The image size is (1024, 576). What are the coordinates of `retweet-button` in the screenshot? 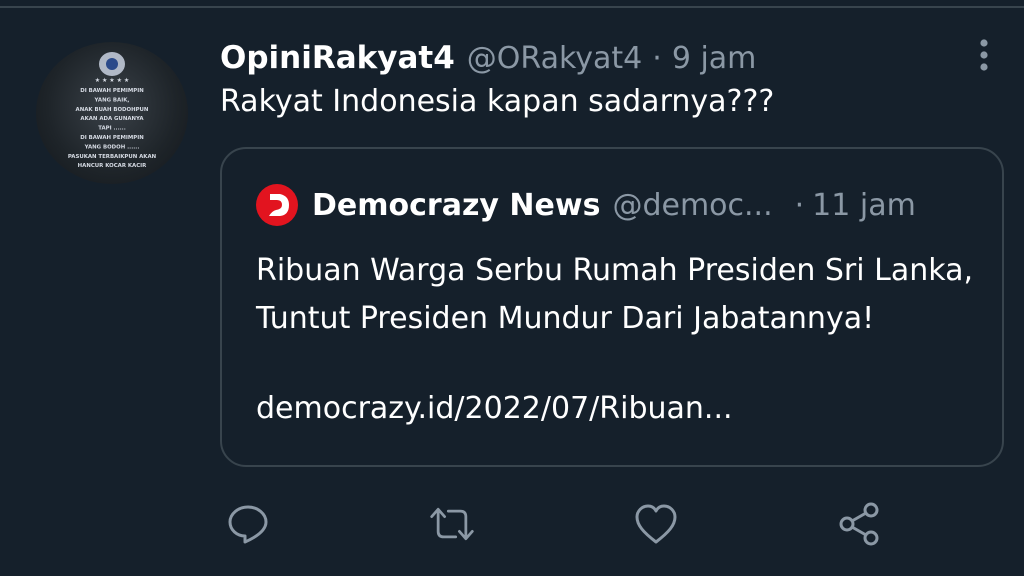 It's located at (452, 524).